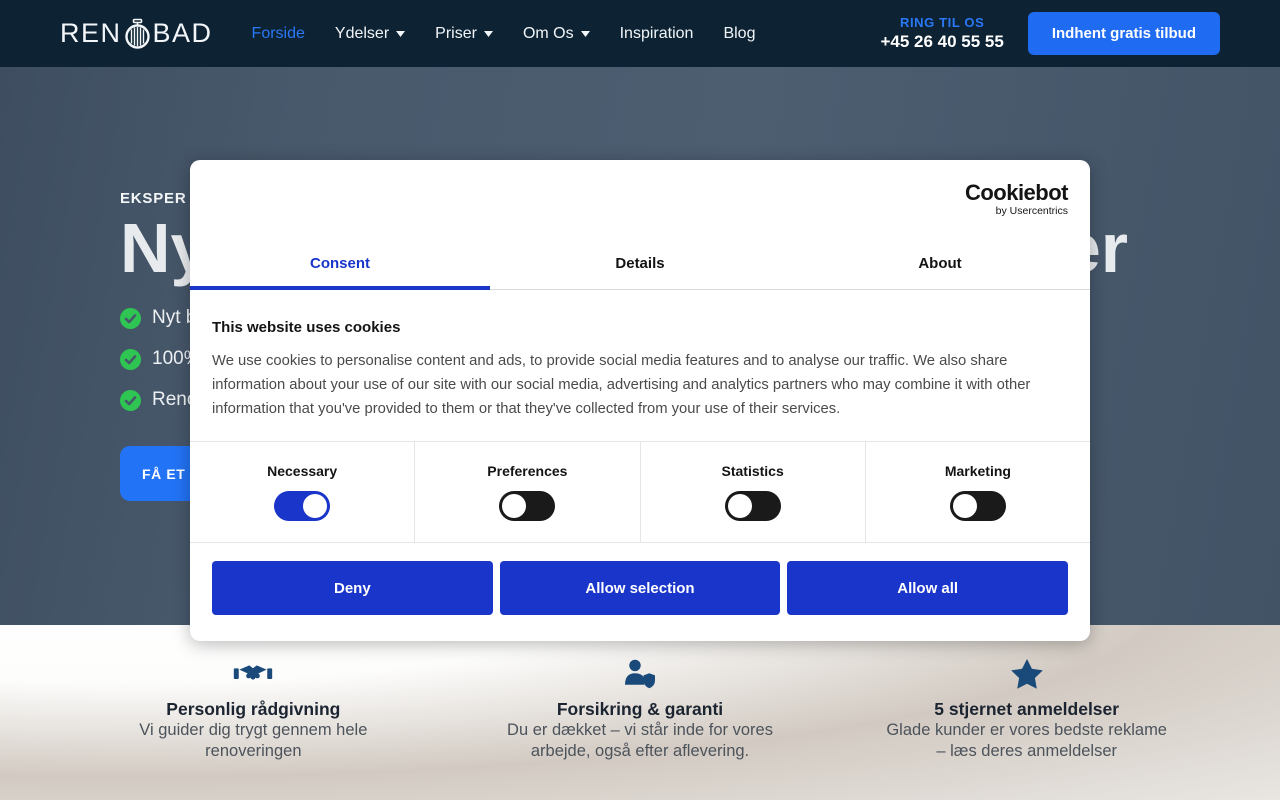 Image resolution: width=1280 pixels, height=800 pixels. What do you see at coordinates (942, 22) in the screenshot?
I see `call-us-label: RING TIL OS` at bounding box center [942, 22].